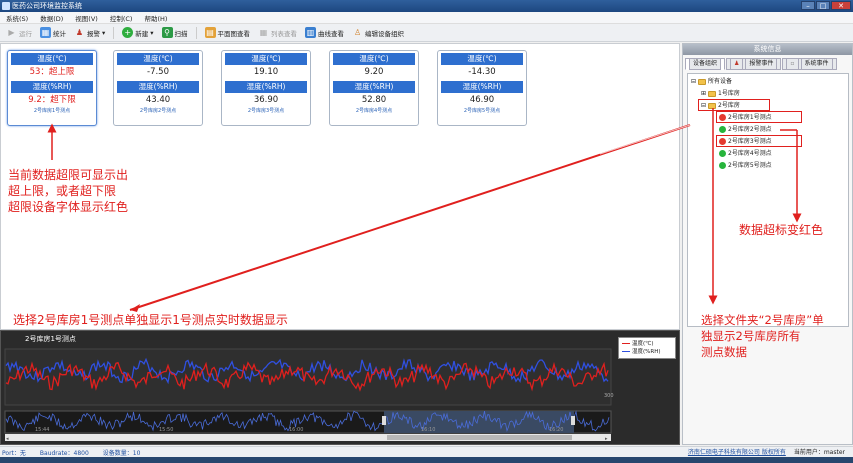 Image resolution: width=853 pixels, height=463 pixels. What do you see at coordinates (19, 33) in the screenshot?
I see `run-button: ▶ 运行` at bounding box center [19, 33].